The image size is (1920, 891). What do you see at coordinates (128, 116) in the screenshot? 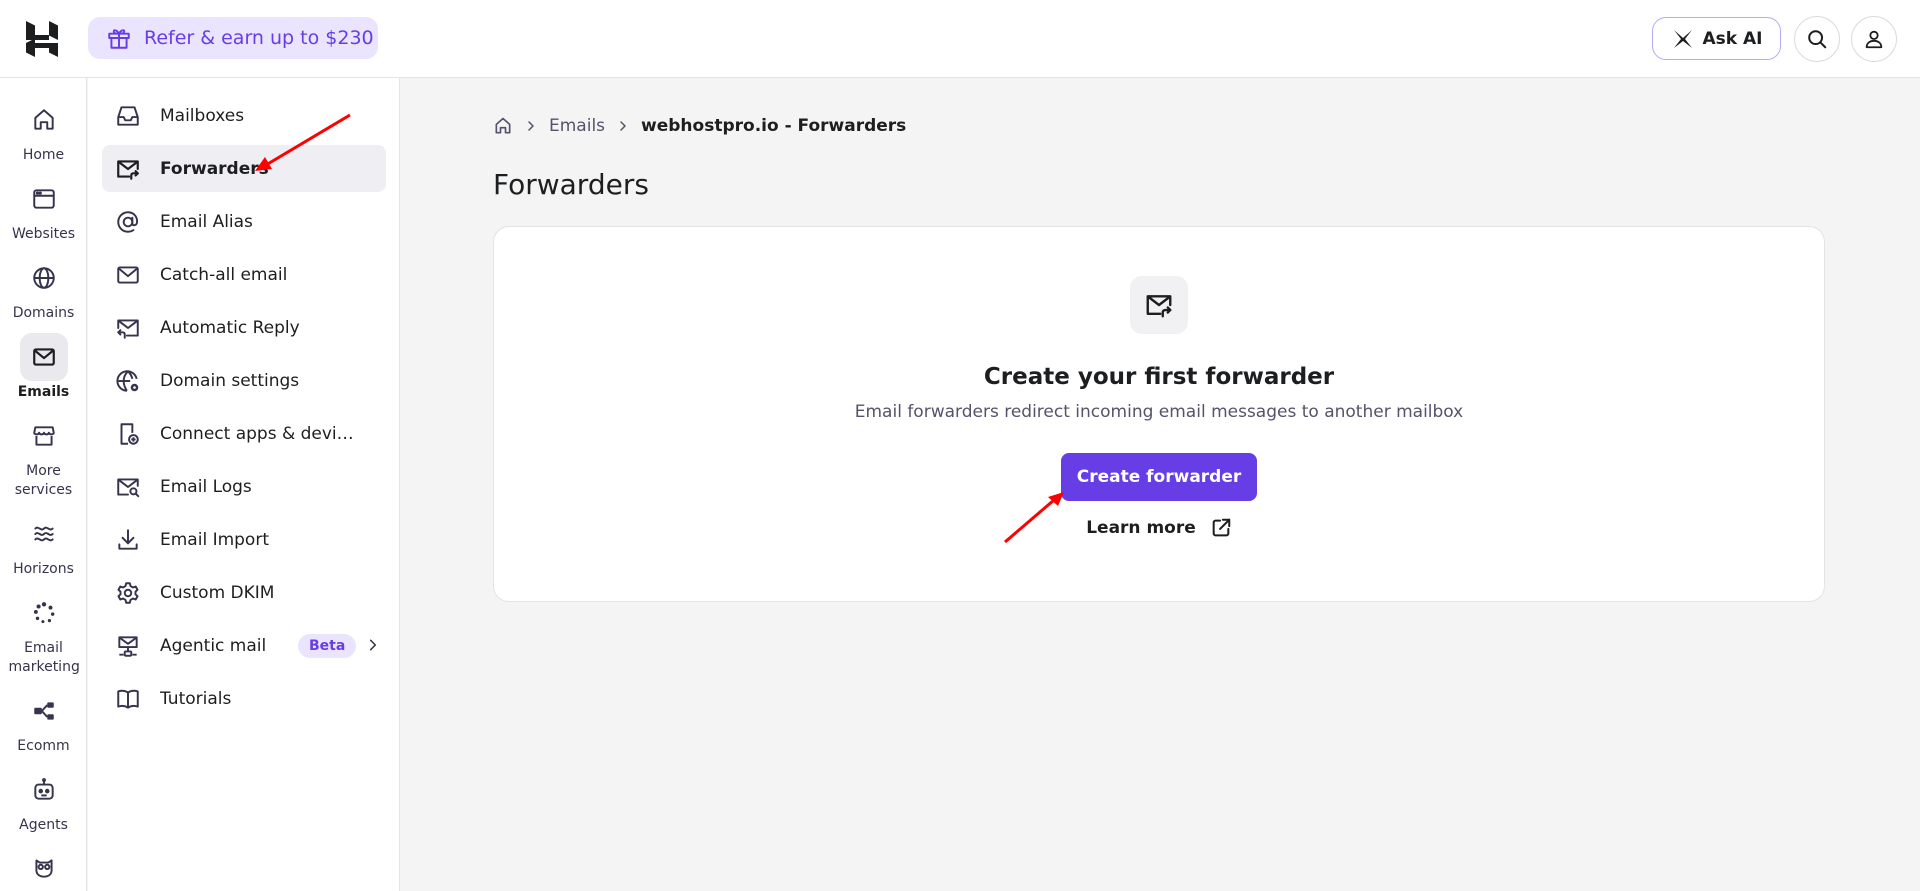
I see `inbox-icon` at bounding box center [128, 116].